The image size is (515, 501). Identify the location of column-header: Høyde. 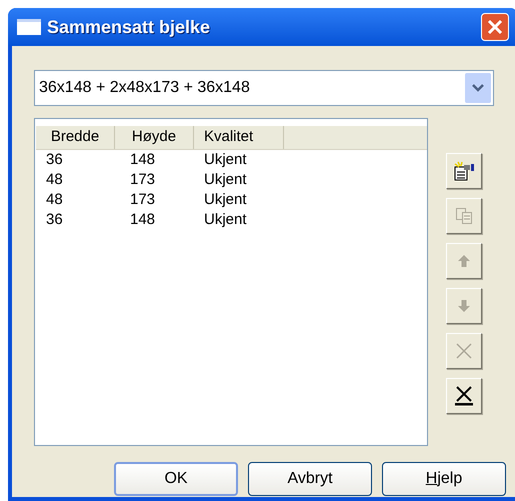
(154, 137).